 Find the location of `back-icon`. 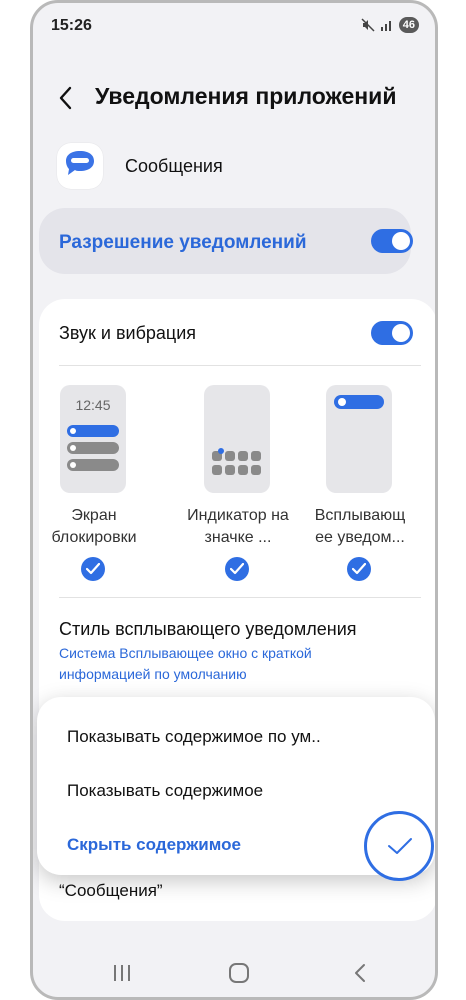

back-icon is located at coordinates (66, 98).